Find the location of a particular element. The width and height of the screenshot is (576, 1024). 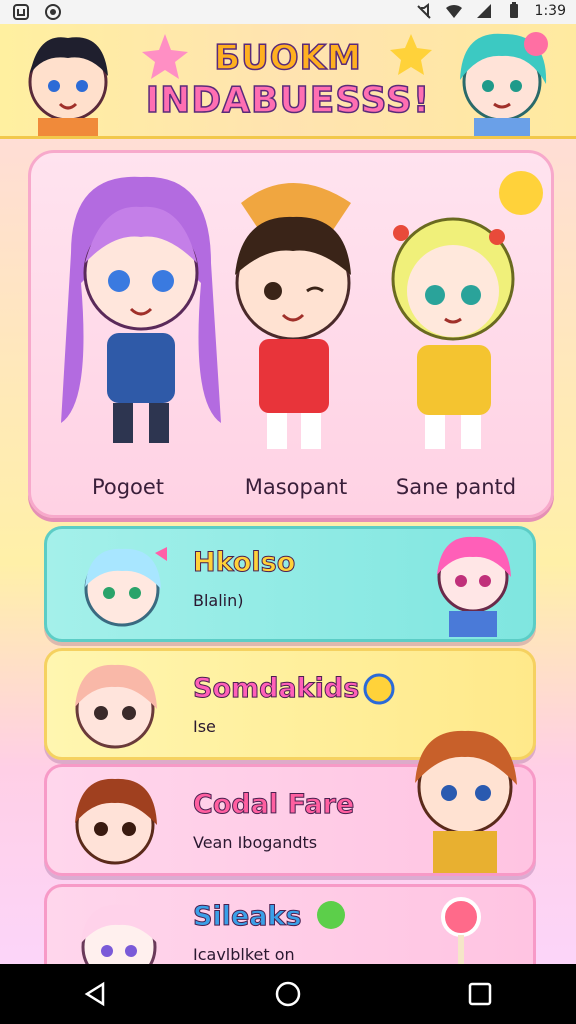

recents-icon is located at coordinates (480, 994).